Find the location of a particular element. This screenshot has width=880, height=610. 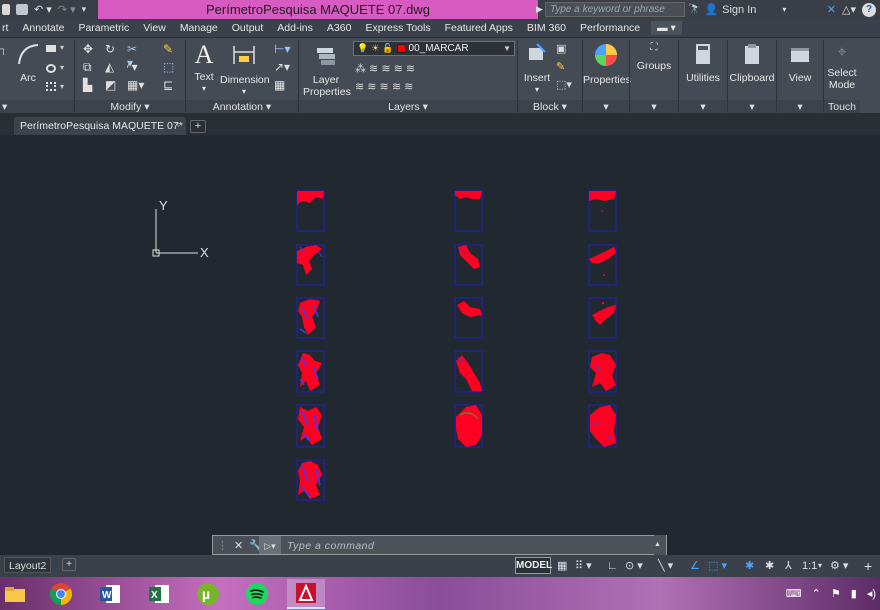

sign-in-dropdown-icon: ▾ is located at coordinates (784, 9).